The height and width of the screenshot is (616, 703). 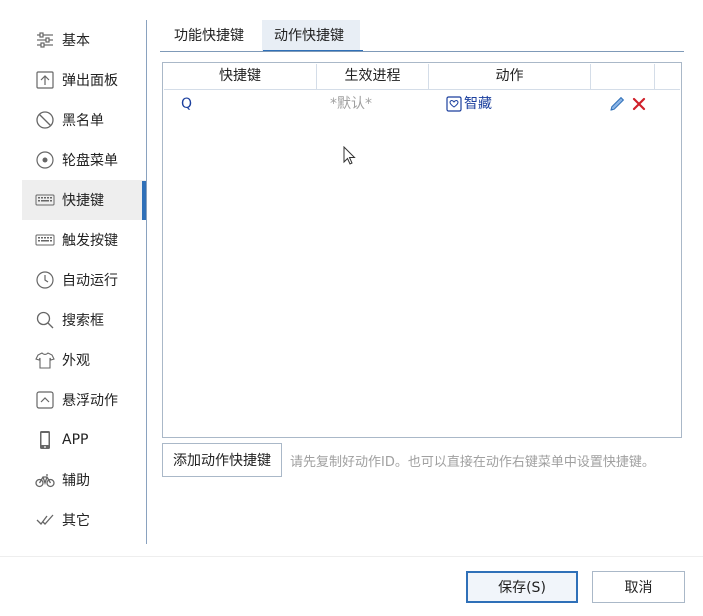 I want to click on sidebar-item-app: APP, so click(x=84, y=440).